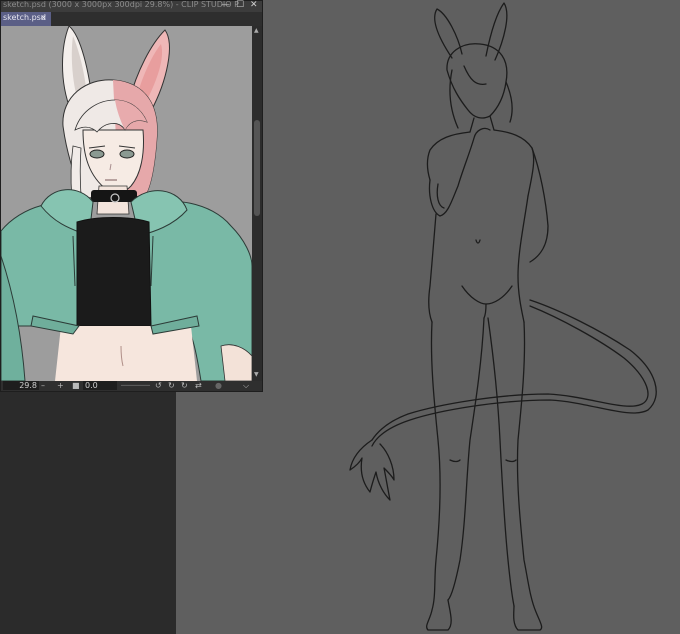 This screenshot has width=680, height=634. Describe the element at coordinates (218, 385) in the screenshot. I see `navigator-circle-icon: ●` at that location.